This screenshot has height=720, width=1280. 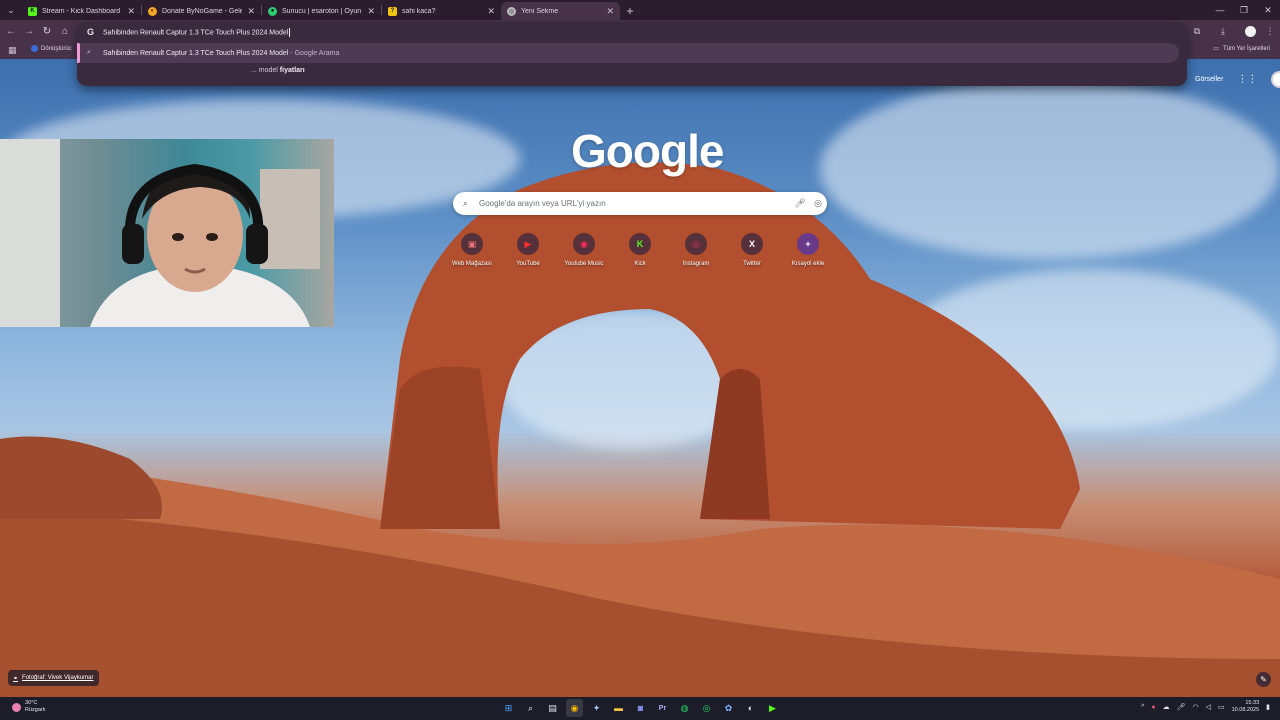 What do you see at coordinates (1221, 707) in the screenshot?
I see `battery-icon: ▭` at bounding box center [1221, 707].